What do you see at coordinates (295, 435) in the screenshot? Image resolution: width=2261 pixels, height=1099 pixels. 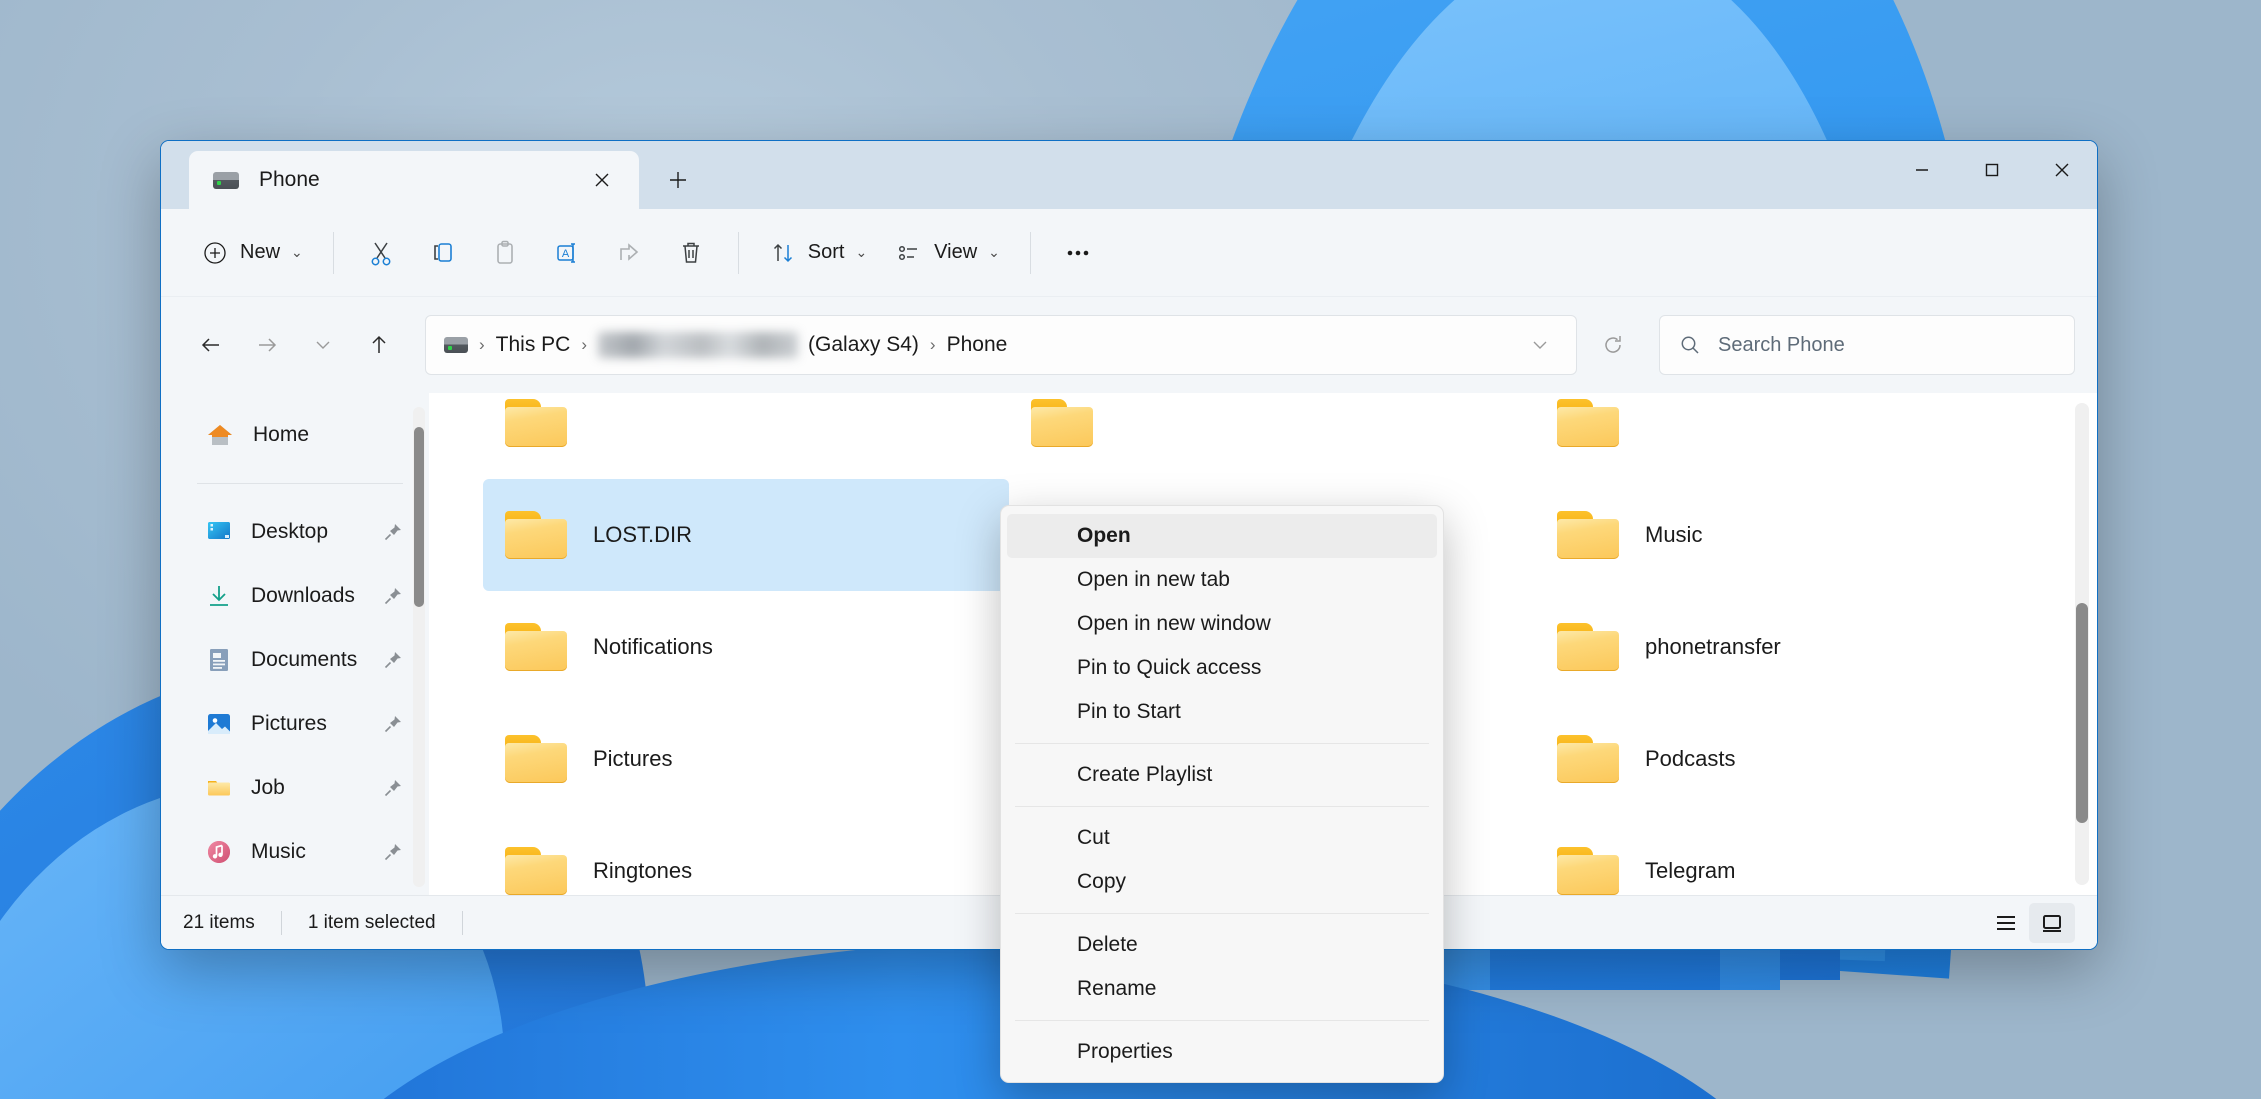 I see `sidebar-item-home: Home` at bounding box center [295, 435].